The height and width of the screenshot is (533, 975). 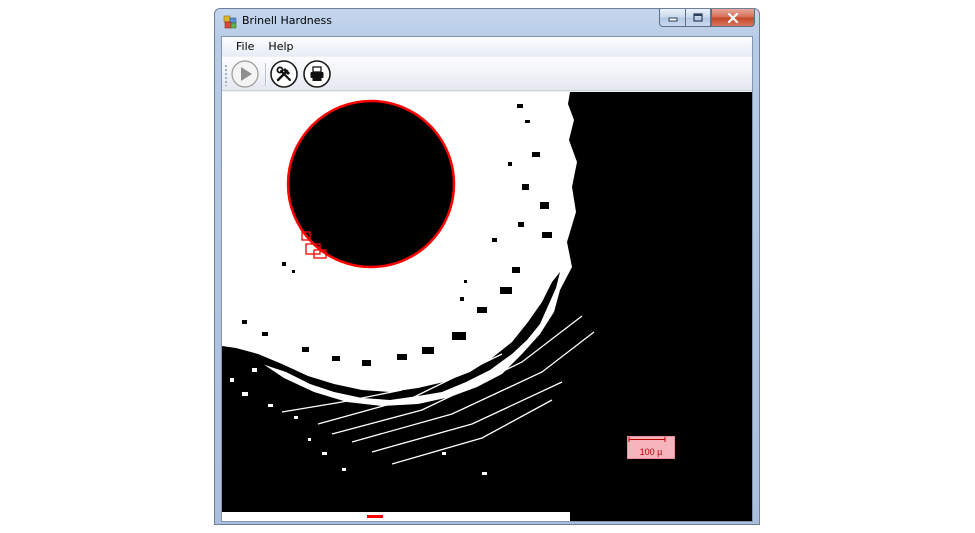 I want to click on image-bottom-marker, so click(x=375, y=516).